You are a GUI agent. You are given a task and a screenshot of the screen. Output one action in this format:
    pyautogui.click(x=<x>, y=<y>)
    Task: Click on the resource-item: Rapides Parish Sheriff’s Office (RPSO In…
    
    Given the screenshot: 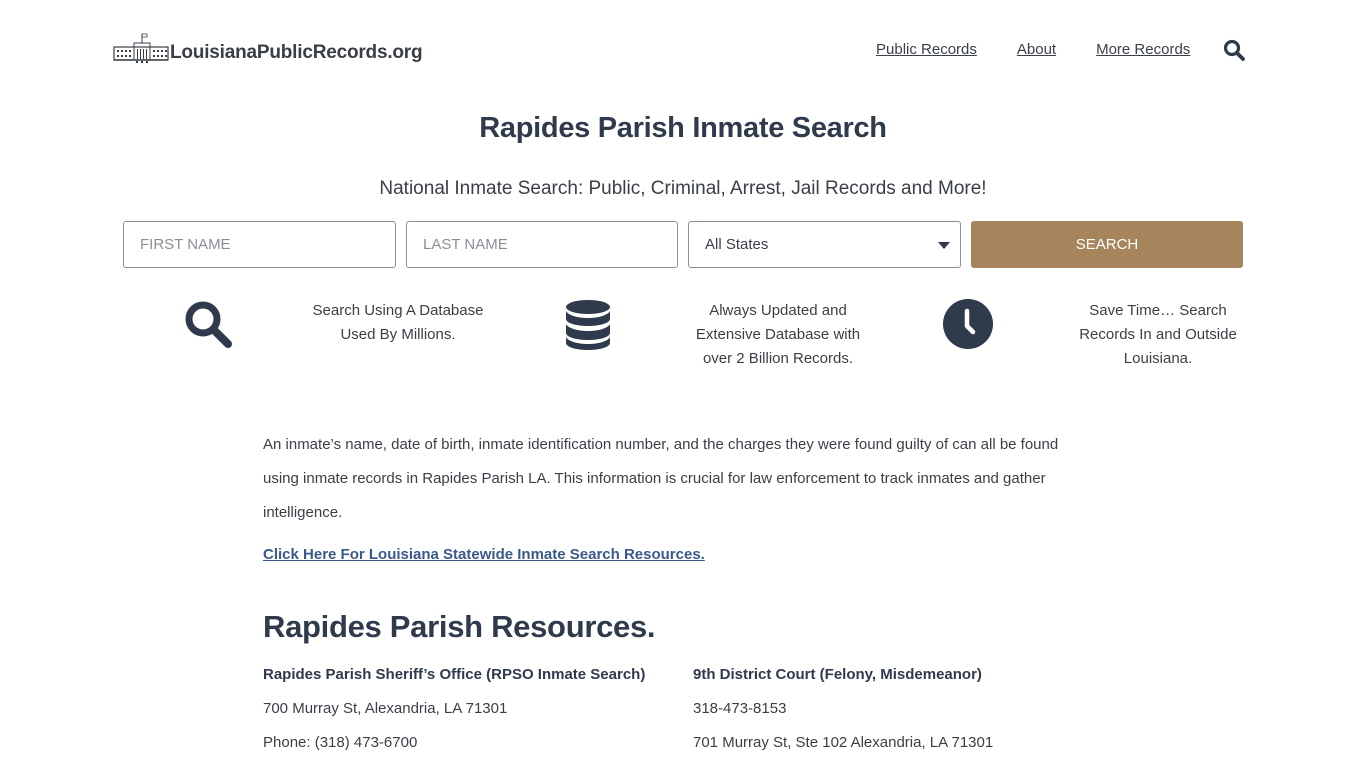 What is the action you would take?
    pyautogui.click(x=454, y=709)
    